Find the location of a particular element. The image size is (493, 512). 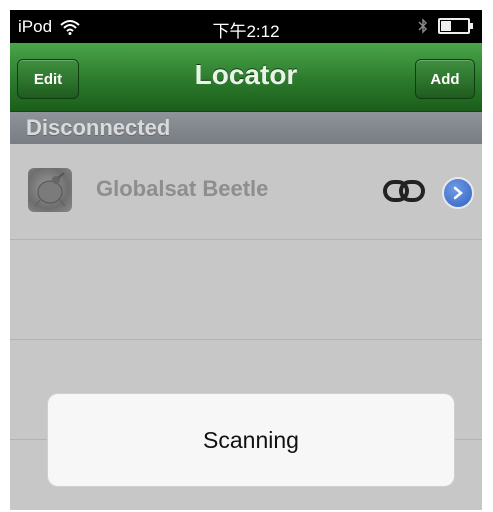

add-button: Add is located at coordinates (445, 79).